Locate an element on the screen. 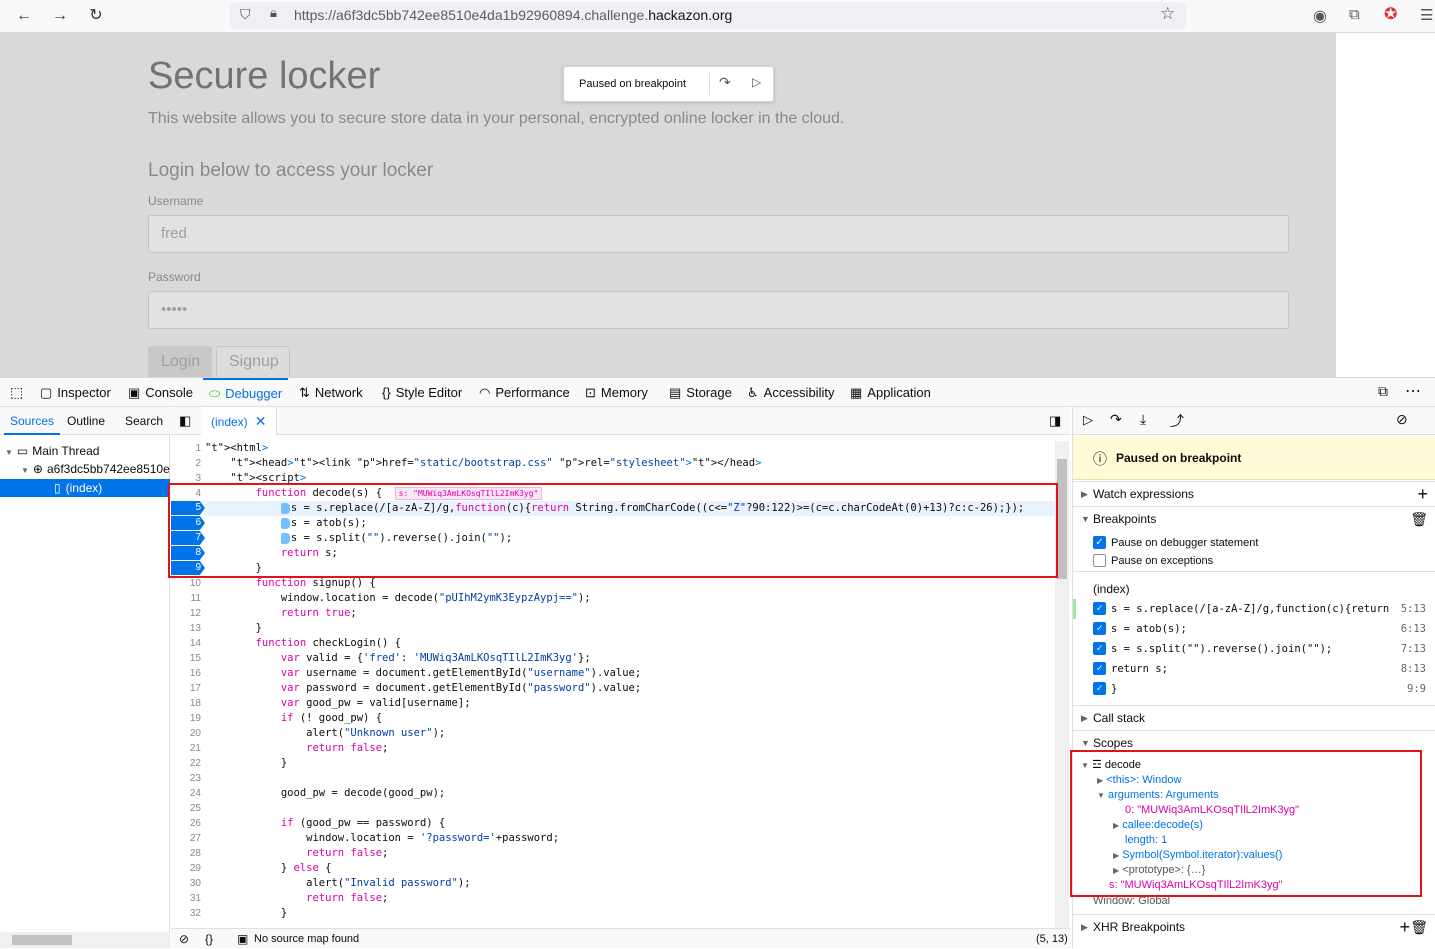 This screenshot has height=949, width=1435. account-icon: ◉ is located at coordinates (1320, 16).